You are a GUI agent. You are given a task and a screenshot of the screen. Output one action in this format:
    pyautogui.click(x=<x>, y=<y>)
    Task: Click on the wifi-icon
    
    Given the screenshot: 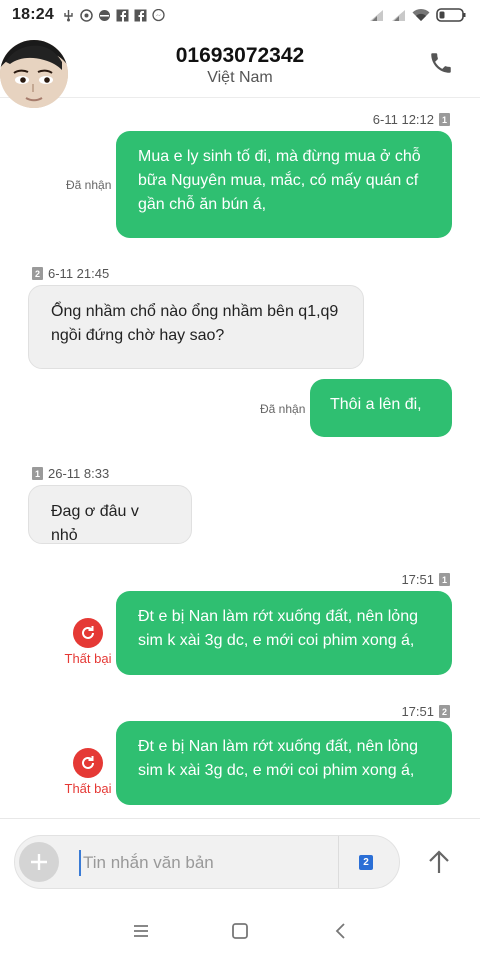 What is the action you would take?
    pyautogui.click(x=421, y=14)
    